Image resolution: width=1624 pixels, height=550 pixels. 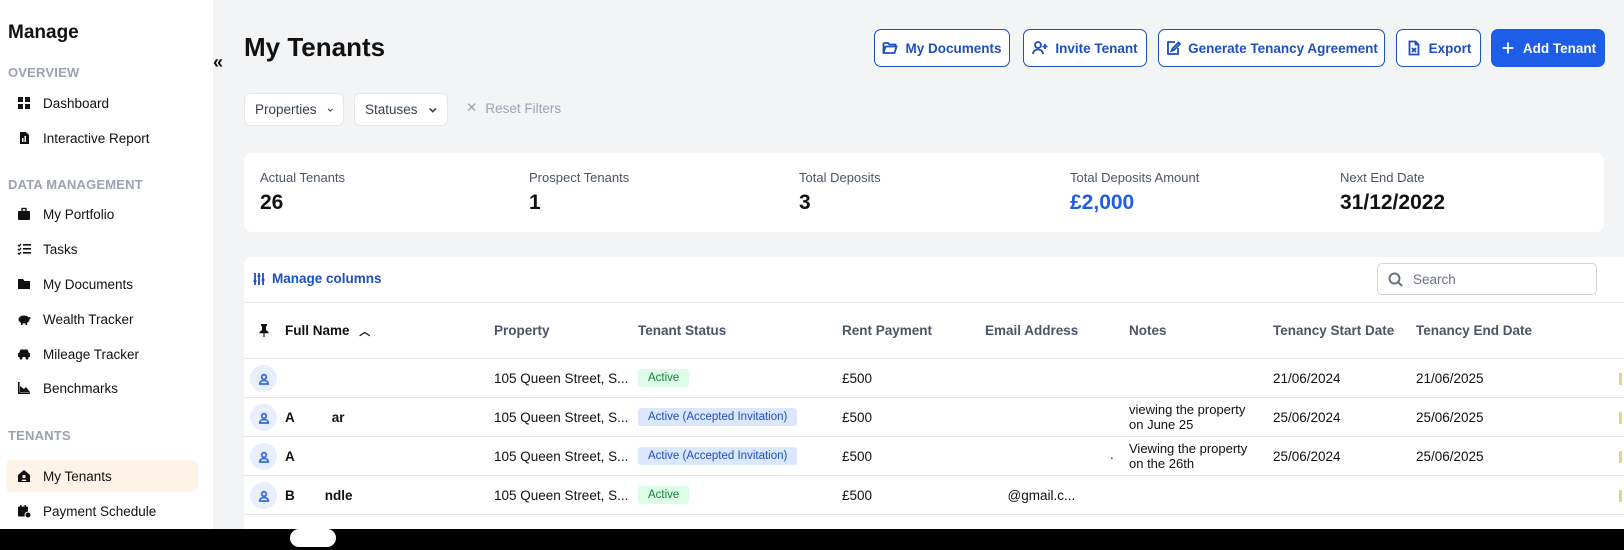 I want to click on my-documents-button: My Documents, so click(x=942, y=48).